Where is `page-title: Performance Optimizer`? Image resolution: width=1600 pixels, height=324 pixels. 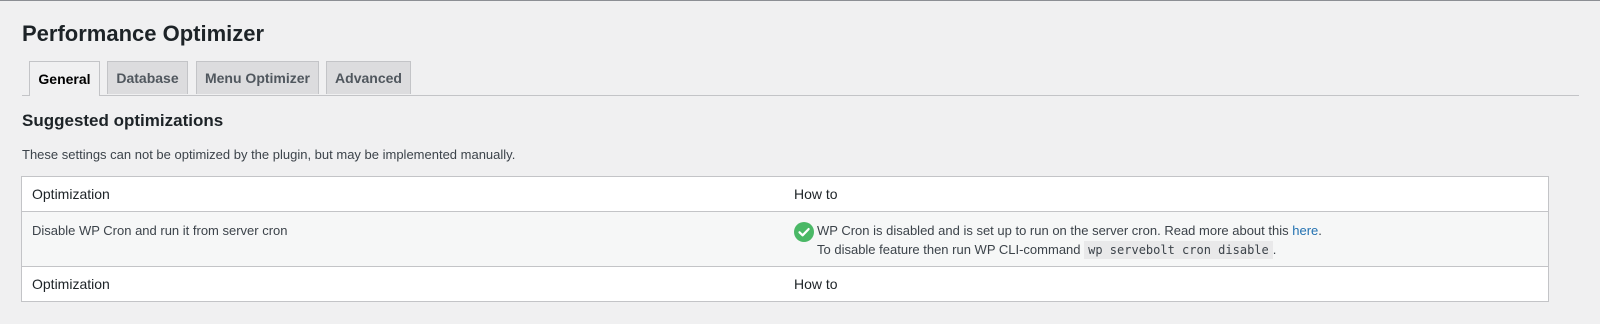 page-title: Performance Optimizer is located at coordinates (143, 33).